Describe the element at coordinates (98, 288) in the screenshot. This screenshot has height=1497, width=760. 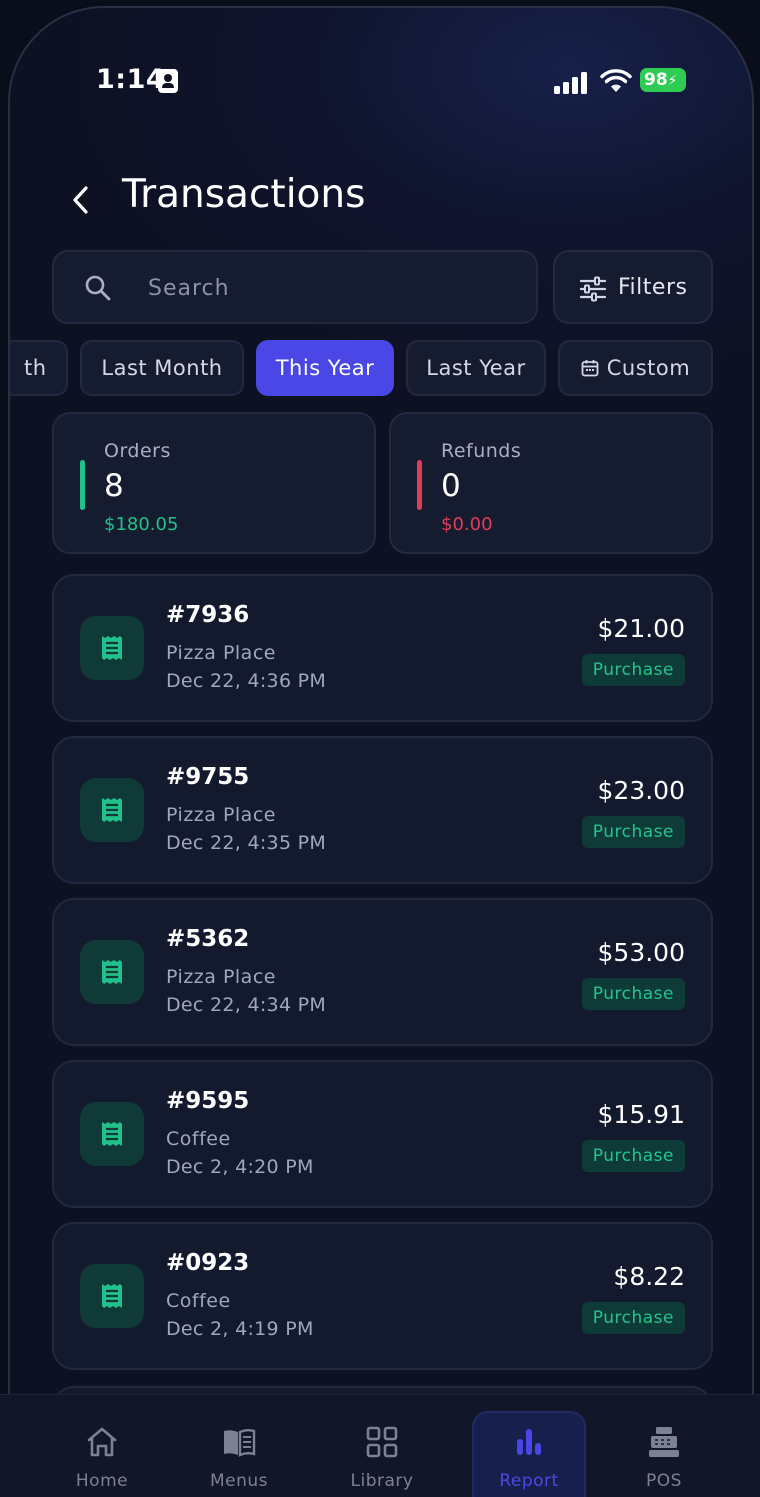
I see `search-icon` at that location.